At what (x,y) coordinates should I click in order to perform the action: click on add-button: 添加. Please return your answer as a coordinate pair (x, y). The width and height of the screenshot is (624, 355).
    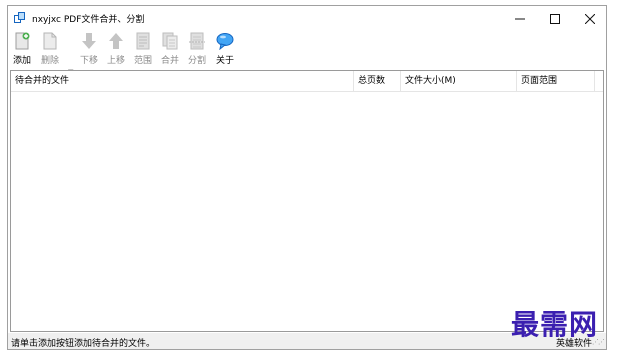
    Looking at the image, I should click on (22, 50).